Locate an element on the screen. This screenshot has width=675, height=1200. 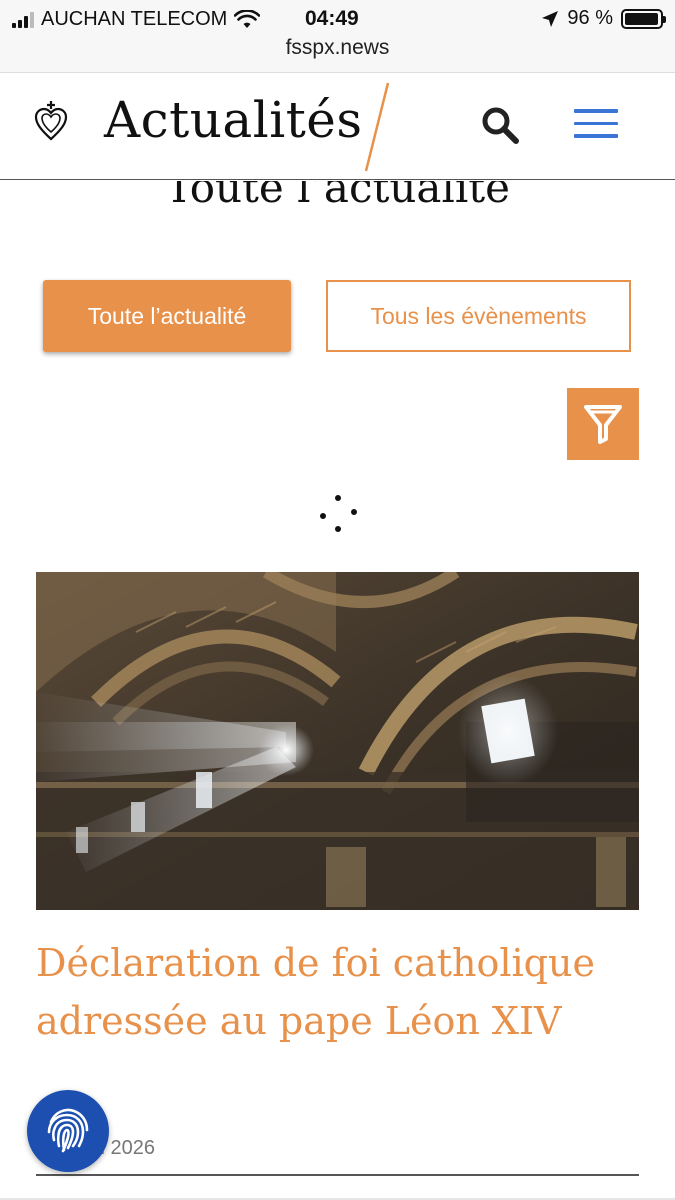
article-divider is located at coordinates (337, 1175).